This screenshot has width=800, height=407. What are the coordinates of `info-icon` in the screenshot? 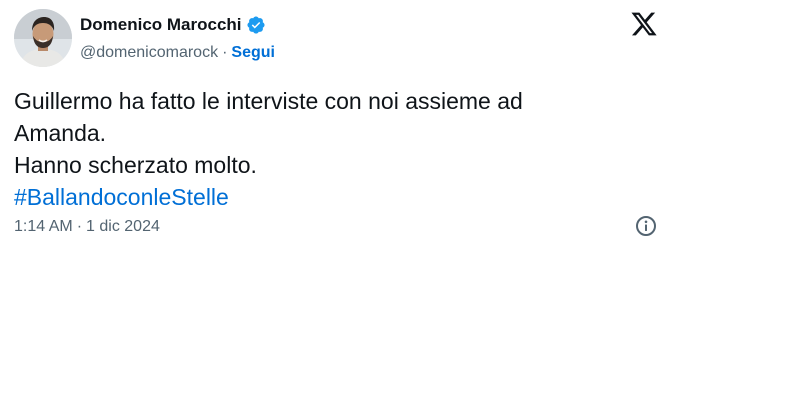 It's located at (646, 226).